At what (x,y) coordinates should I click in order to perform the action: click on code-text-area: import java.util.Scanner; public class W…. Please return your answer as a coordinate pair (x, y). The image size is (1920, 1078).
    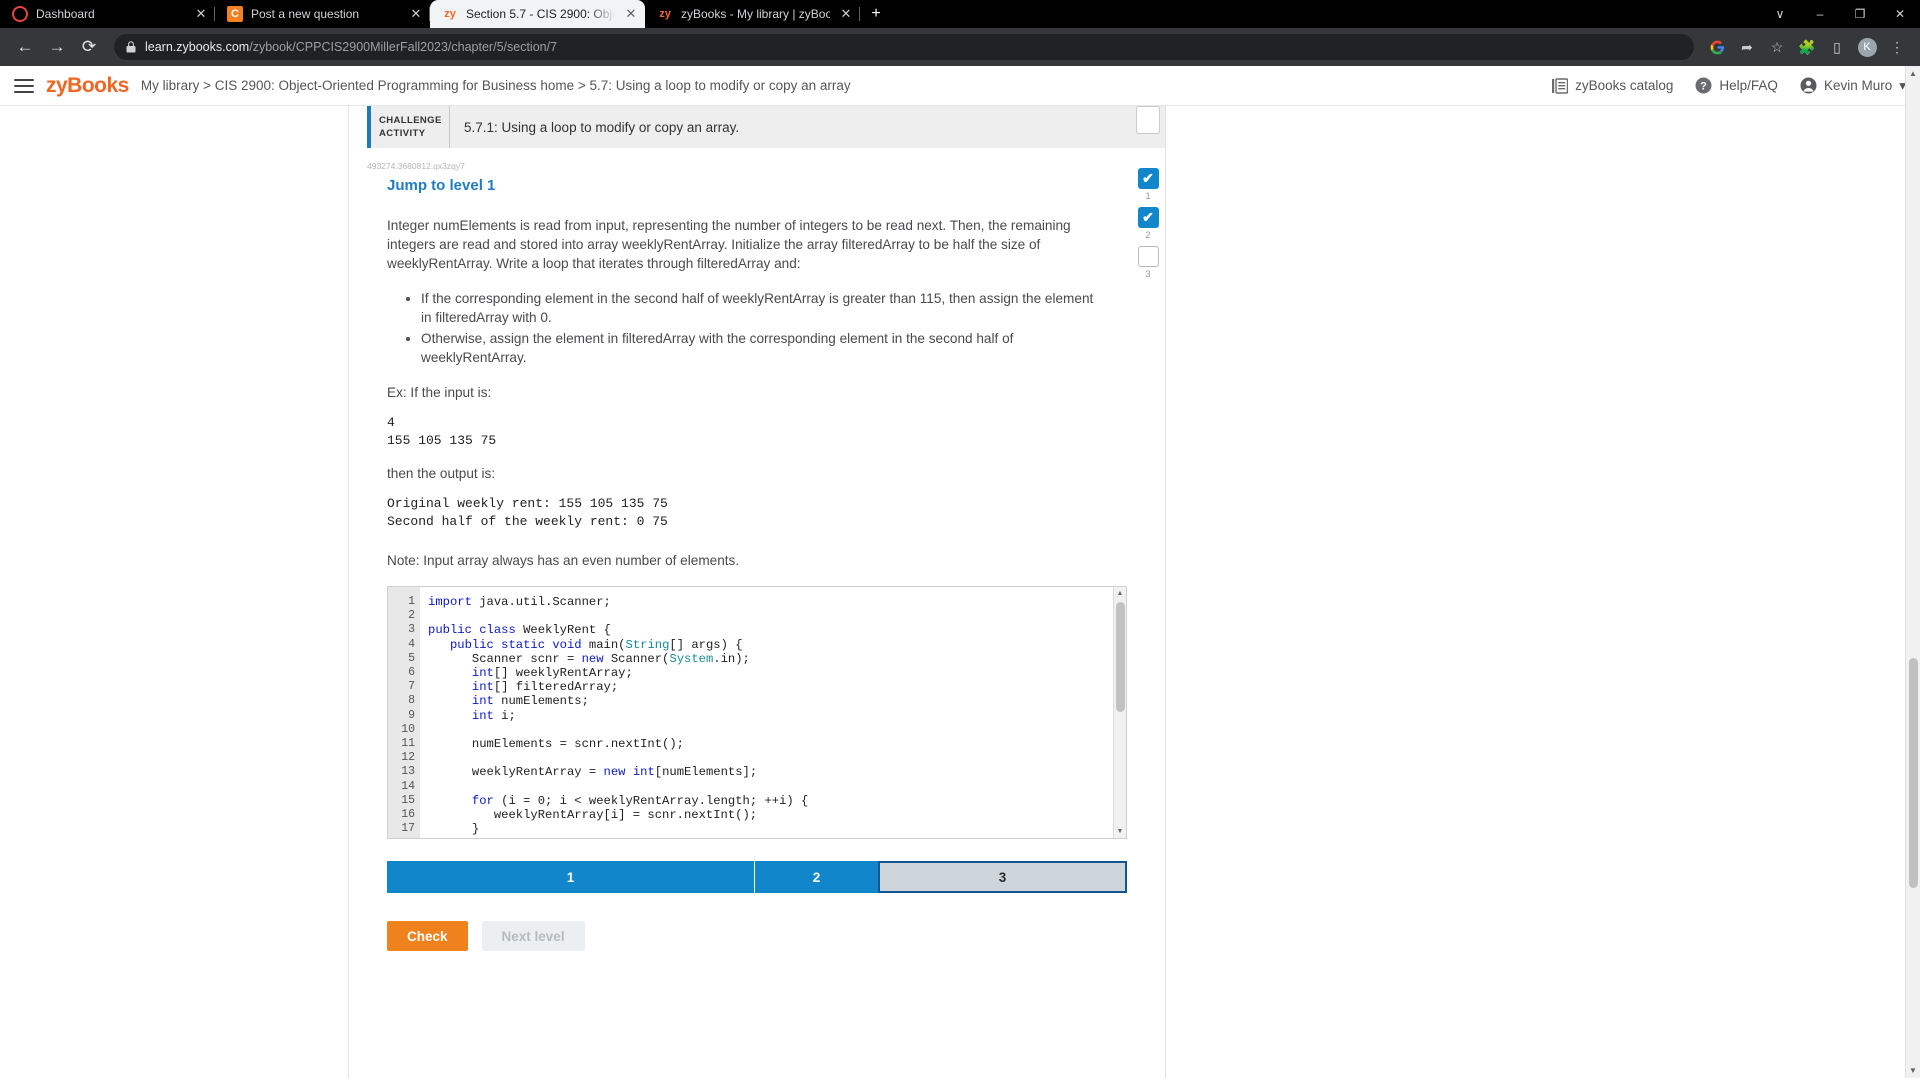
    Looking at the image, I should click on (766, 712).